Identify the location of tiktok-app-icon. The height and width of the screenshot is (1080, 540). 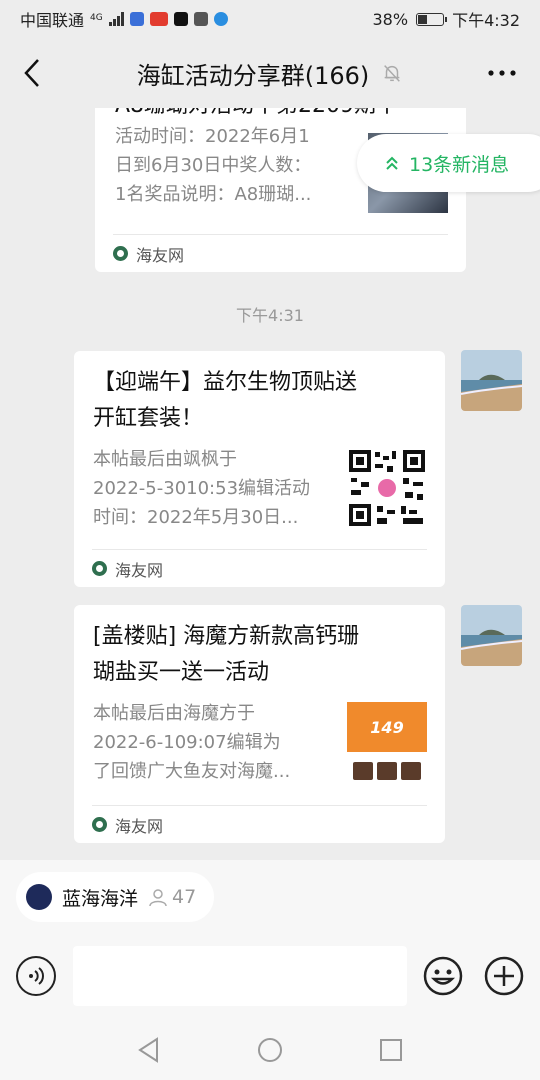
(180, 19).